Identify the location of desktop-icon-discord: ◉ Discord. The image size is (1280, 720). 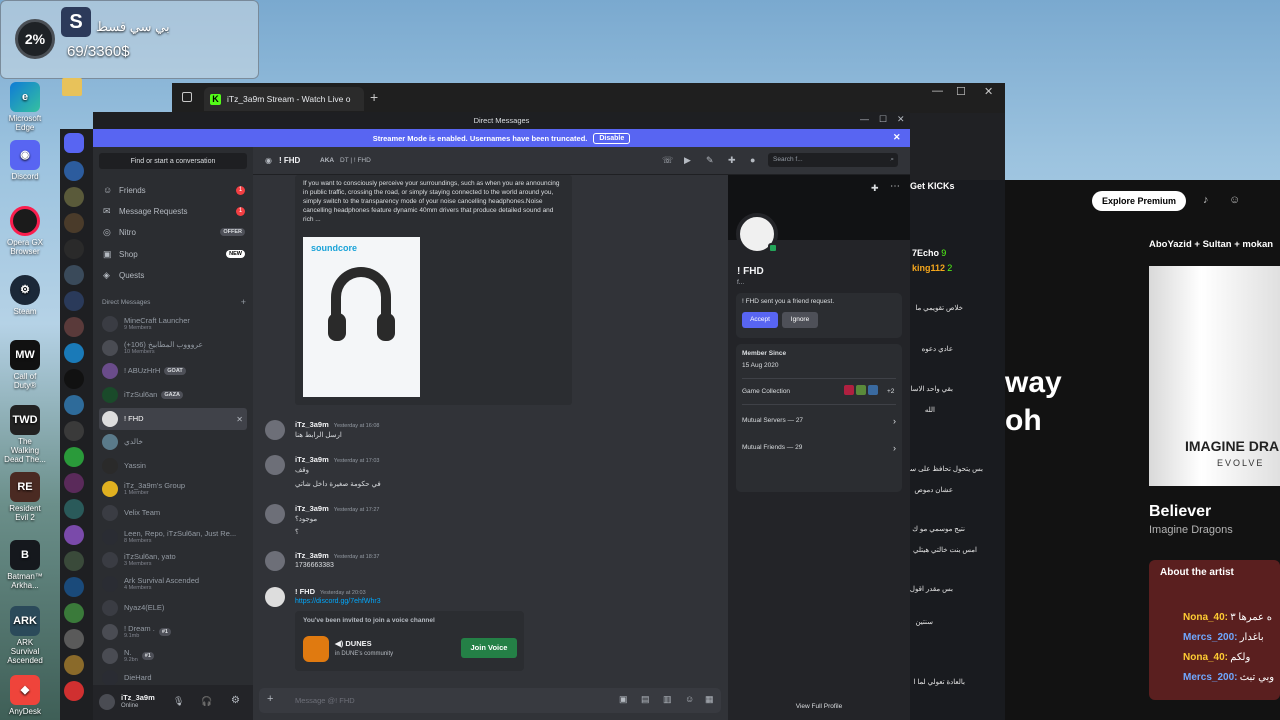
(25, 160).